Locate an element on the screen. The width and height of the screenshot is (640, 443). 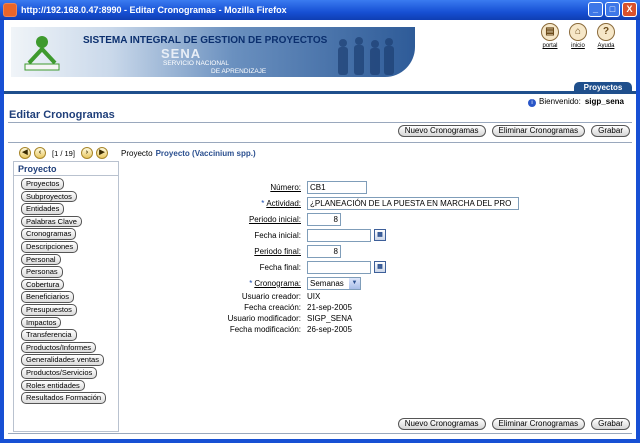
cronograma-select: Semanas ▼ is located at coordinates (334, 283).